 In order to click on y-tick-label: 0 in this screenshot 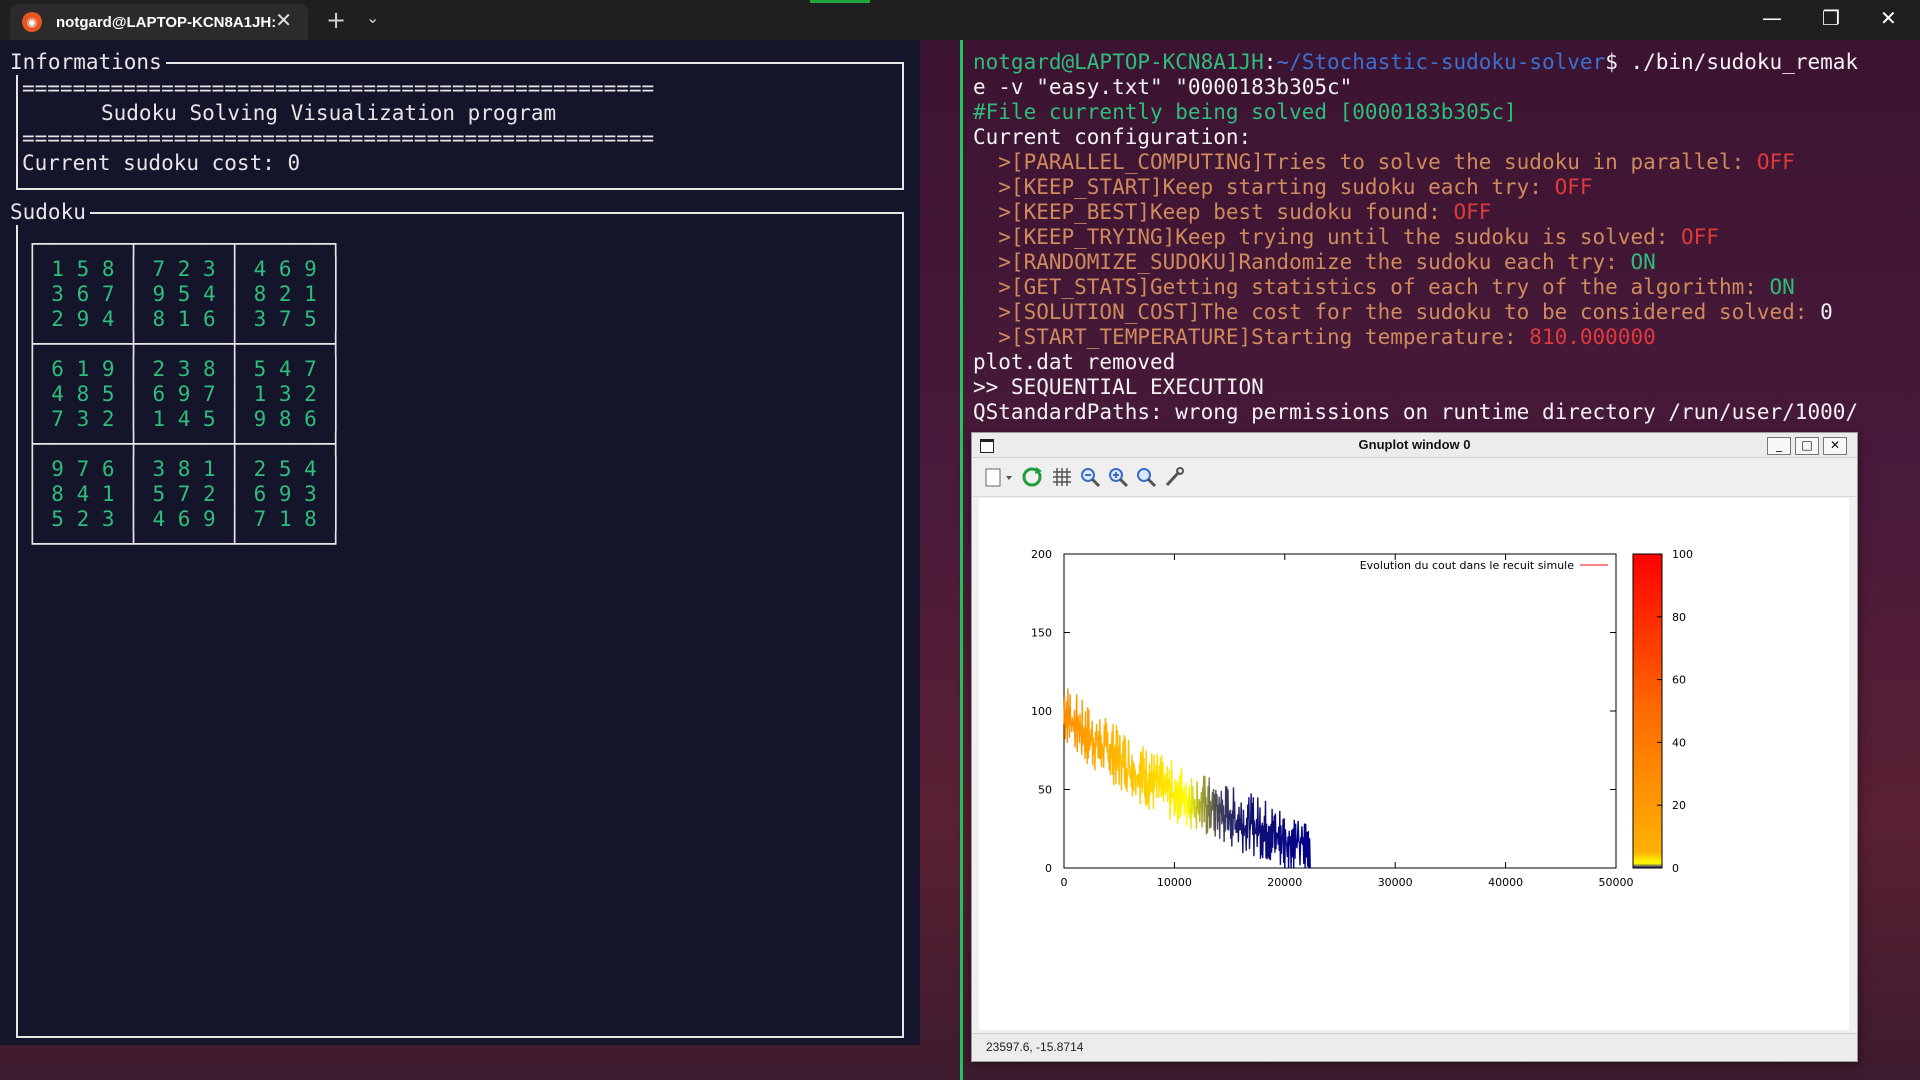, I will do `click(1048, 868)`.